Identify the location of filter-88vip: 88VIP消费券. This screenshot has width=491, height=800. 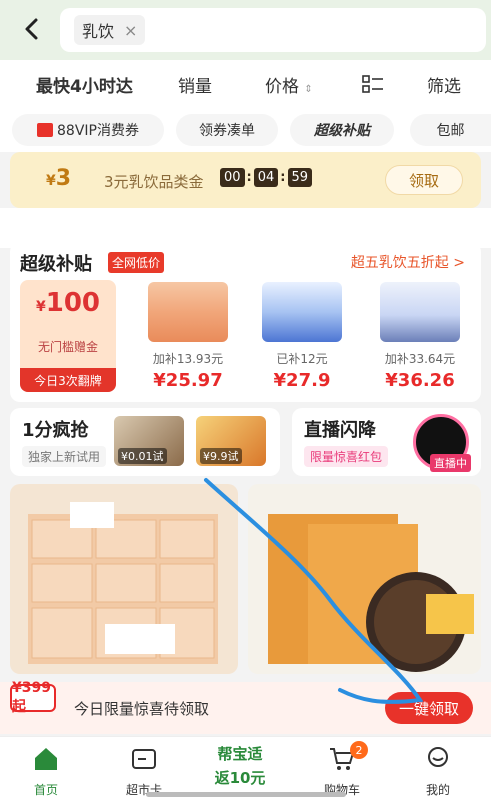
(88, 130).